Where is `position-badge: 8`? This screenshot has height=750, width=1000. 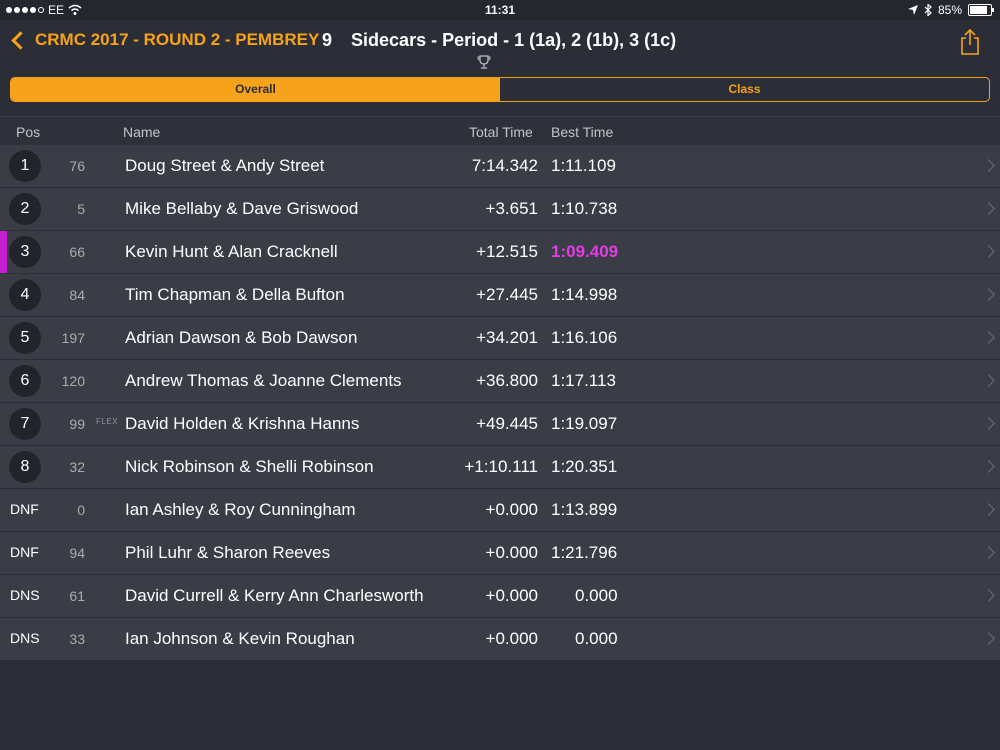 position-badge: 8 is located at coordinates (25, 467).